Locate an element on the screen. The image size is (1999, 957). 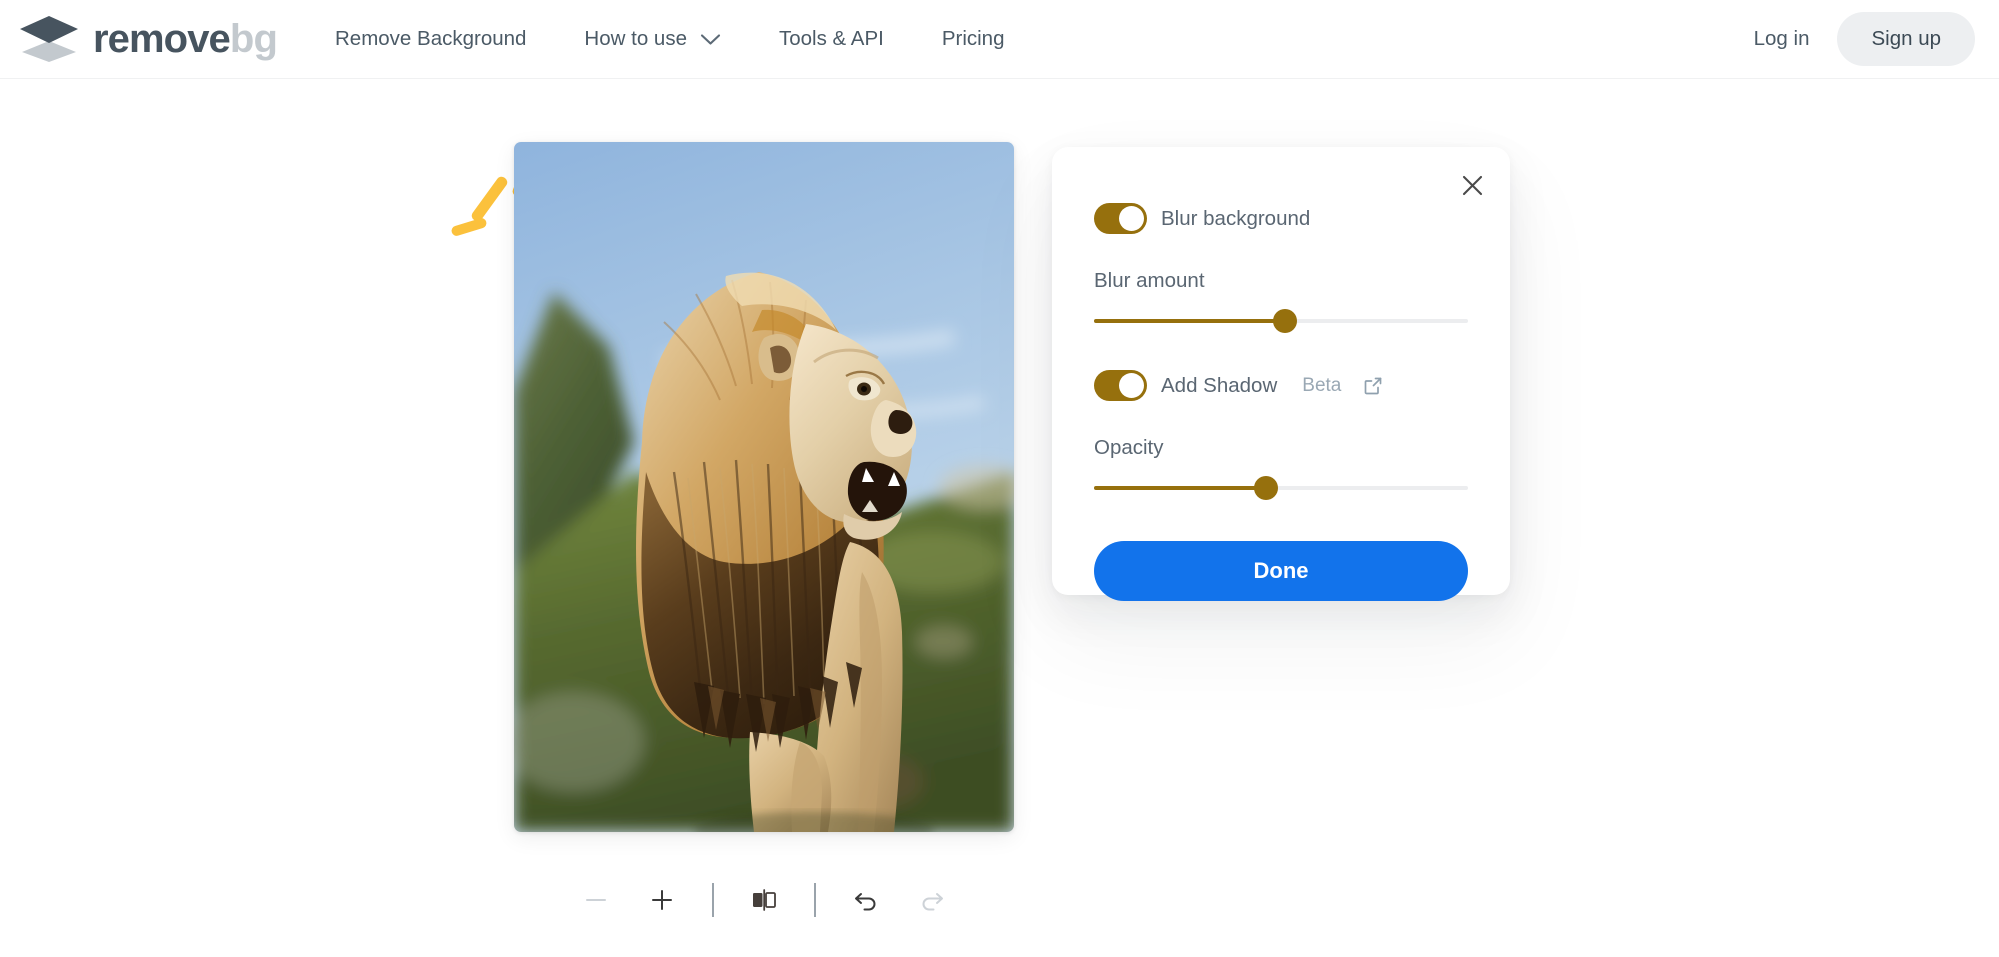
undo-button is located at coordinates (866, 900).